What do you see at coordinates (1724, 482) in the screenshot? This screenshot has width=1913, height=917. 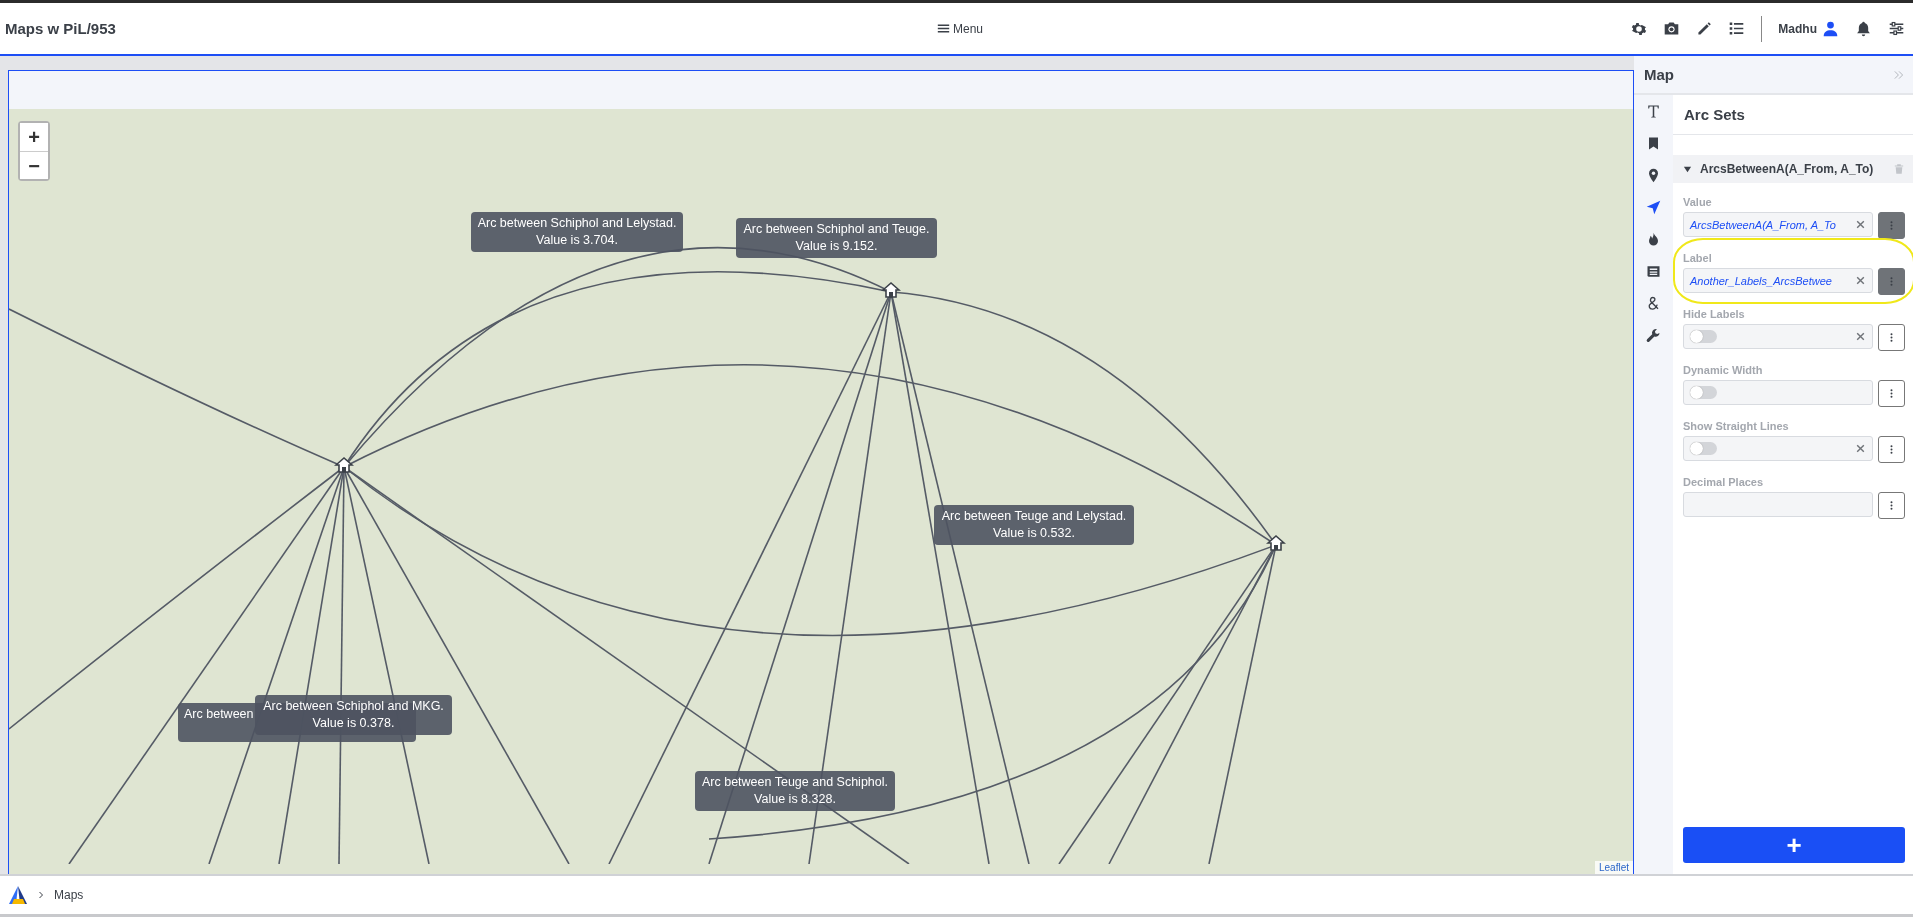 I see `field-label: Decimal Places` at bounding box center [1724, 482].